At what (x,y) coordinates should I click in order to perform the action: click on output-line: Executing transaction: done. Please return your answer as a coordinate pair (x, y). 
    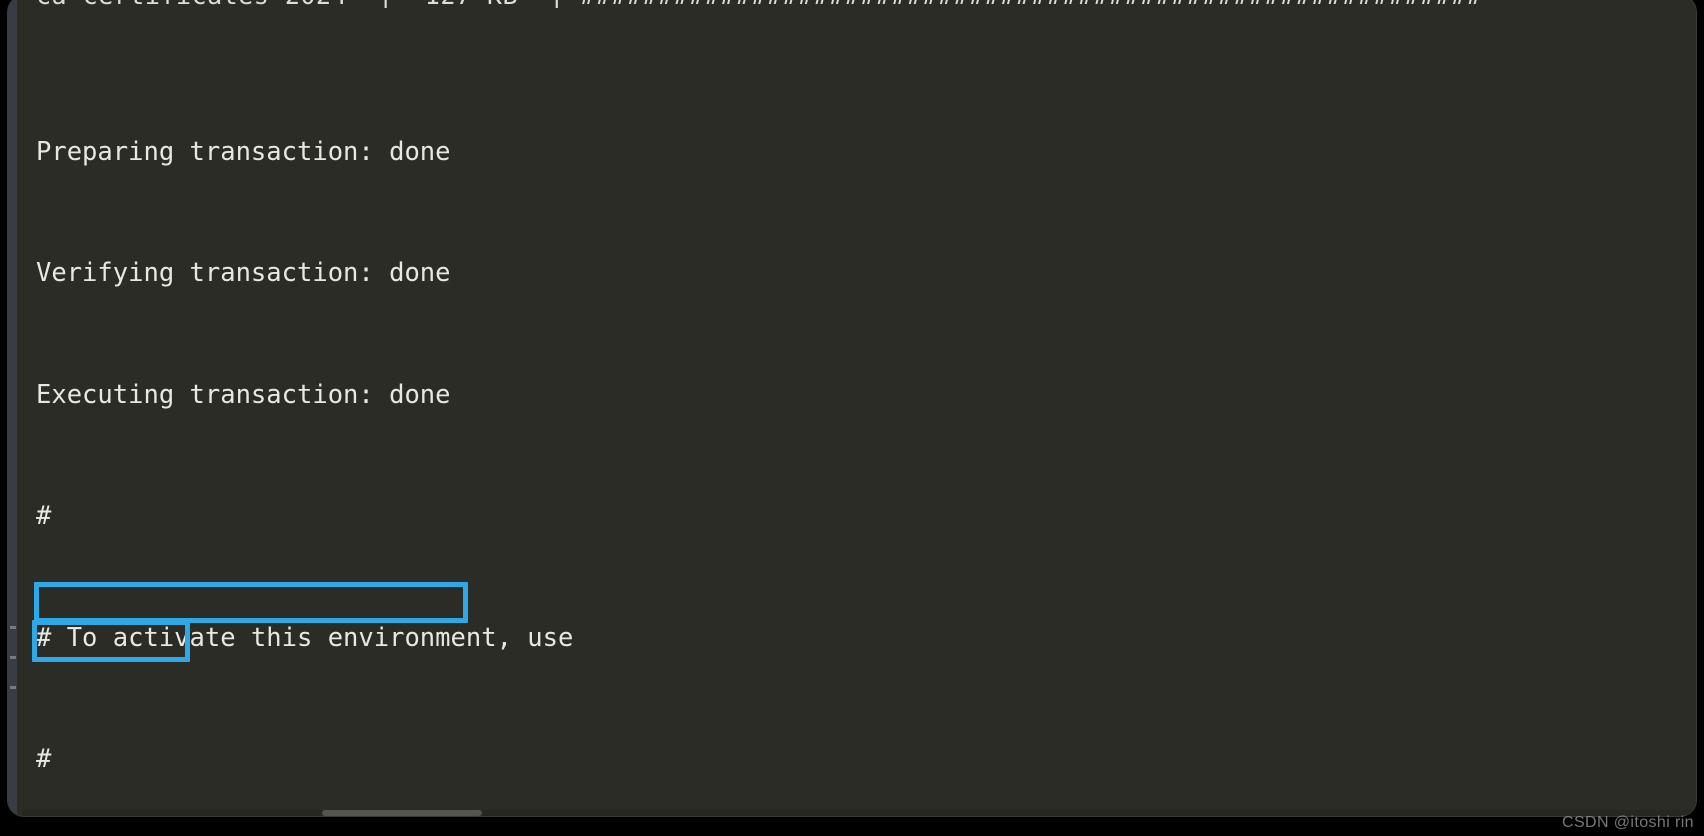
    Looking at the image, I should click on (243, 394).